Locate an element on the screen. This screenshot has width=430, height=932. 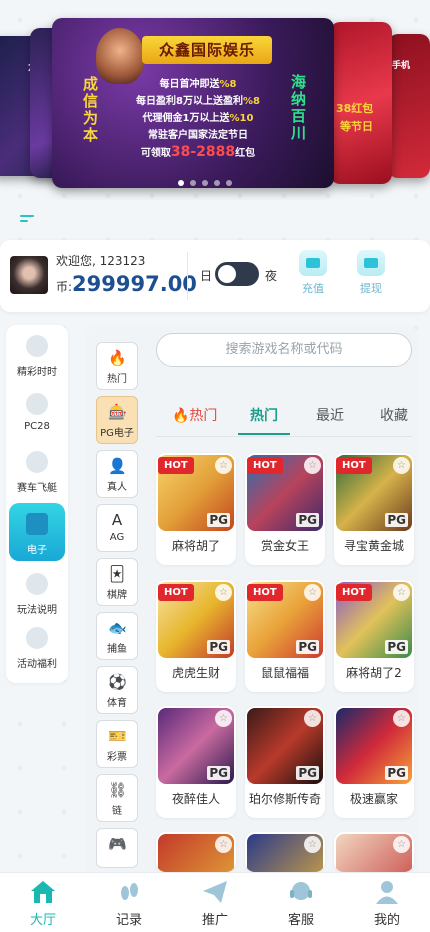
sidebar-item-label: 赛车飞艇 is located at coordinates (37, 488).